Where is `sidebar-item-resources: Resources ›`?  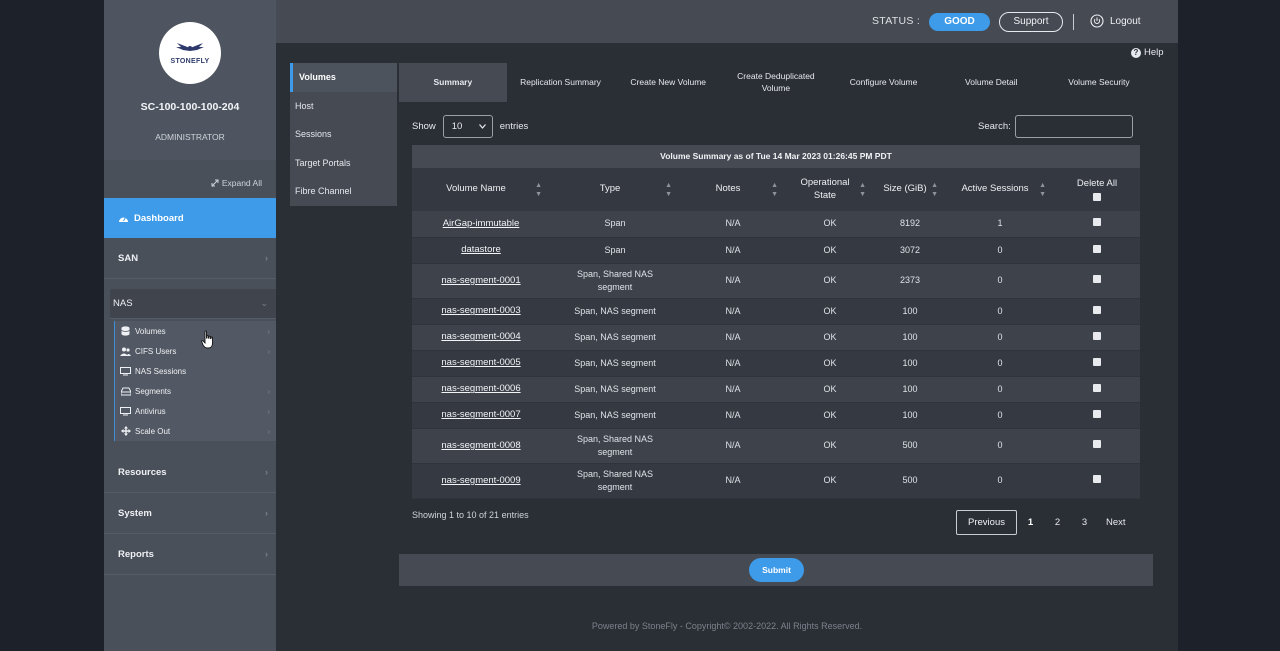 sidebar-item-resources: Resources › is located at coordinates (190, 473).